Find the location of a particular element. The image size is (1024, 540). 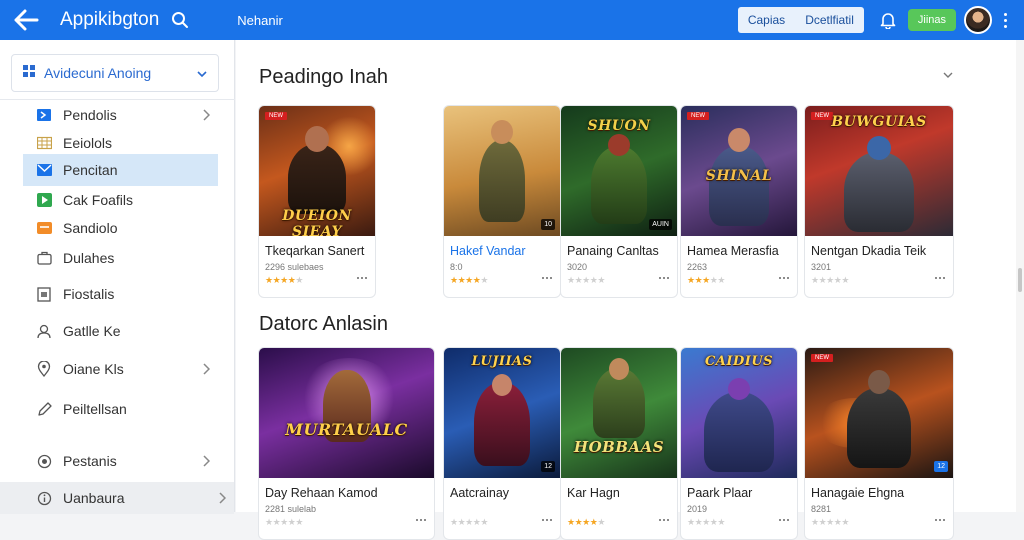

top-nav-link: Nehanir is located at coordinates (260, 20).